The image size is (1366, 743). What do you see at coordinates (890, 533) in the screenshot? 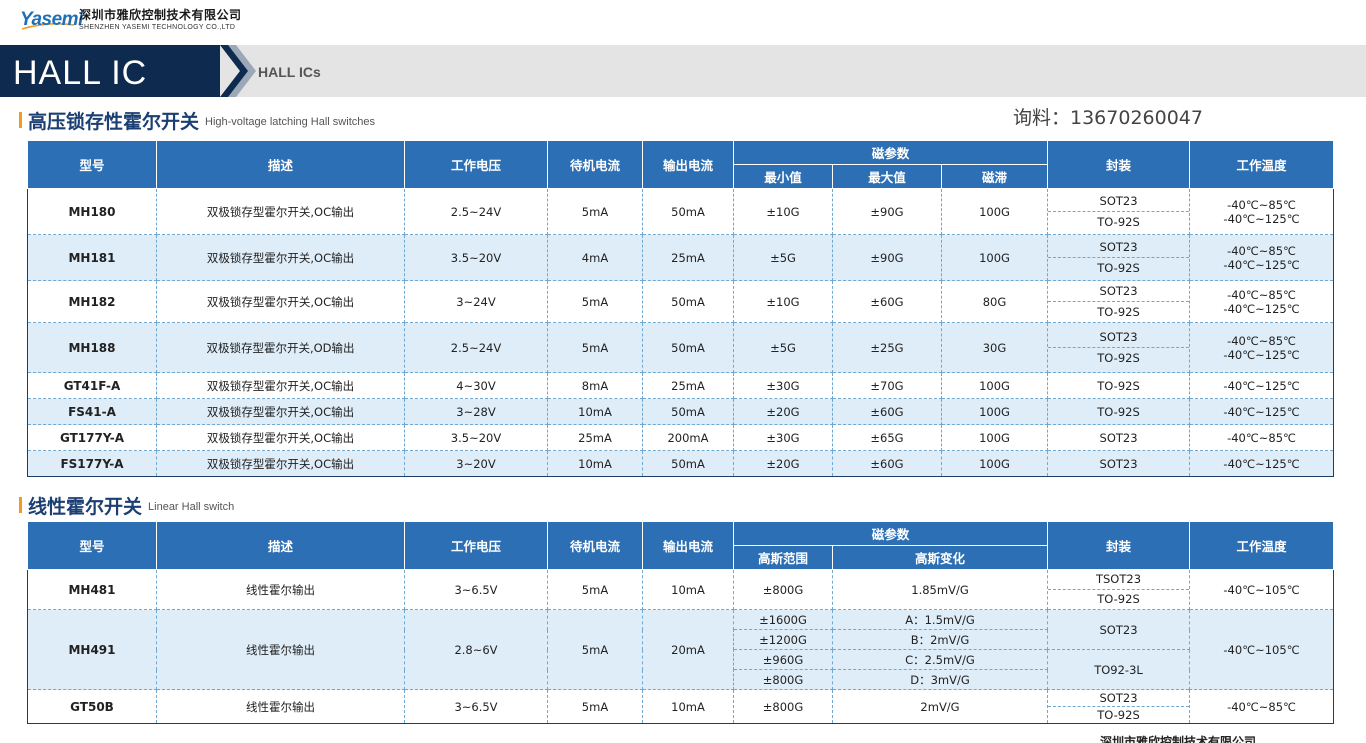
I see `col-header-magnetic: 磁参数` at bounding box center [890, 533].